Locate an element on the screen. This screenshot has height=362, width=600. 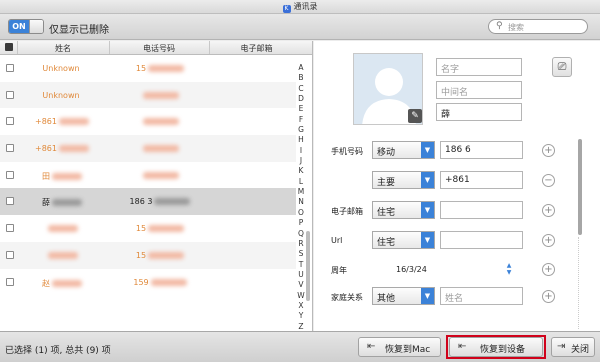
alphabet-letter: M is located at coordinates (301, 192).